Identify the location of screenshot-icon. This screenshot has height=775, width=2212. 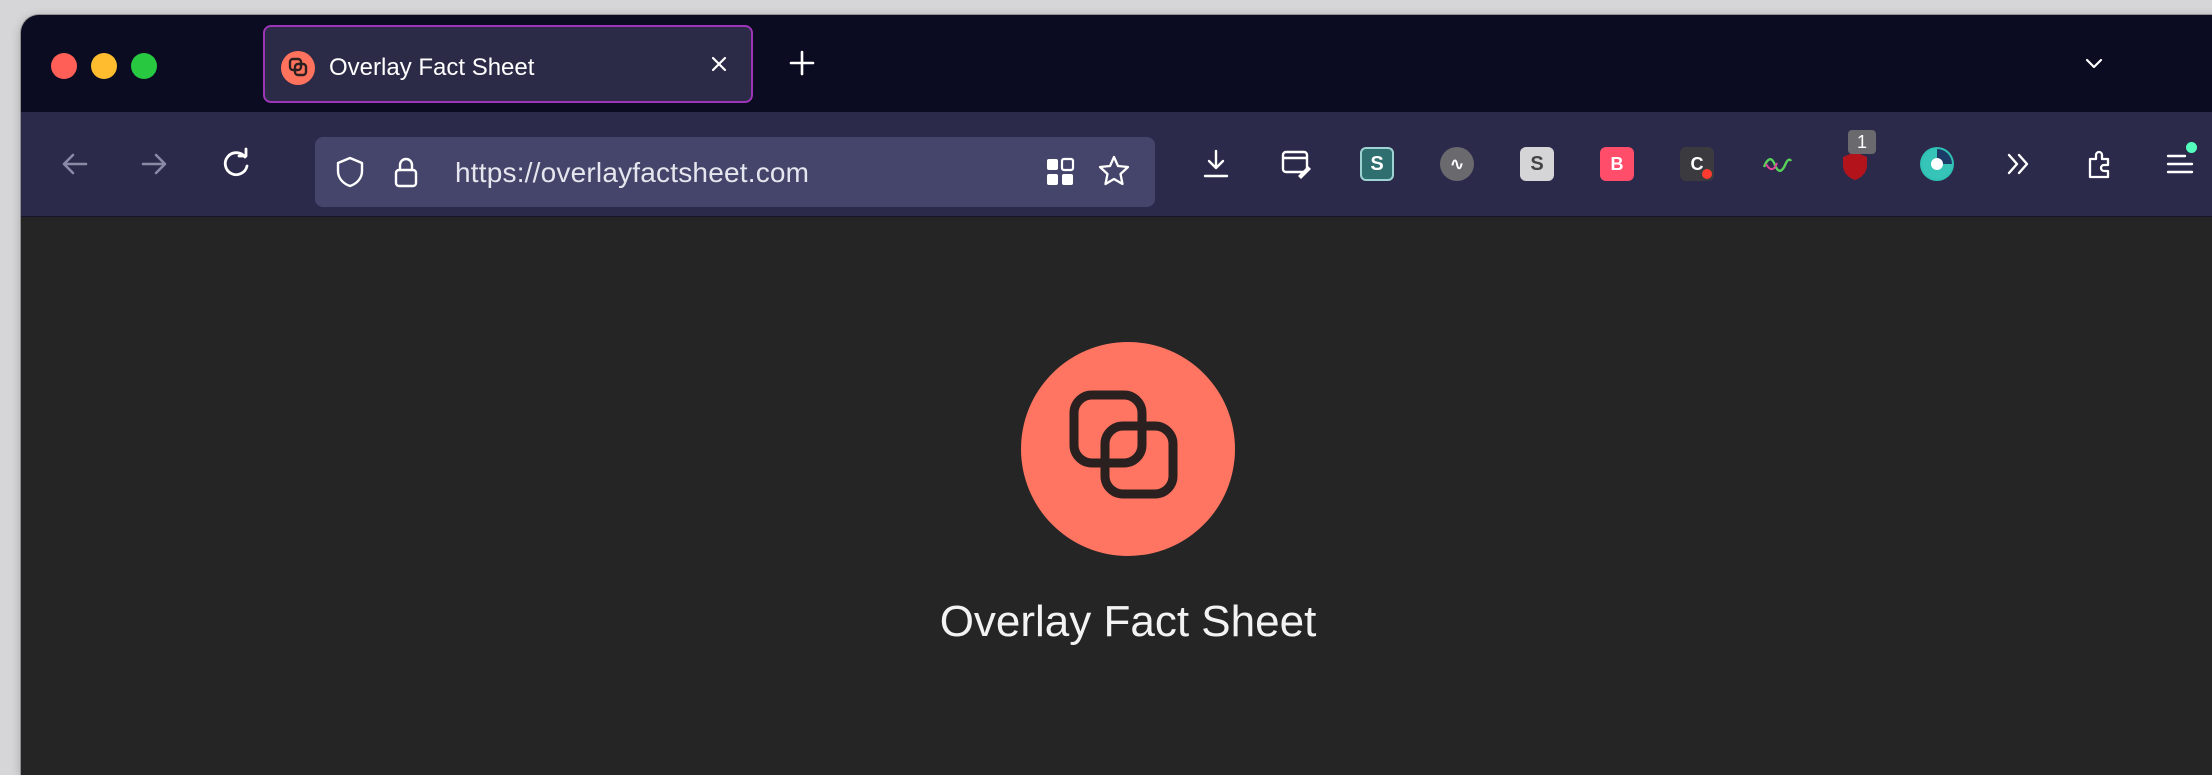
(1296, 164).